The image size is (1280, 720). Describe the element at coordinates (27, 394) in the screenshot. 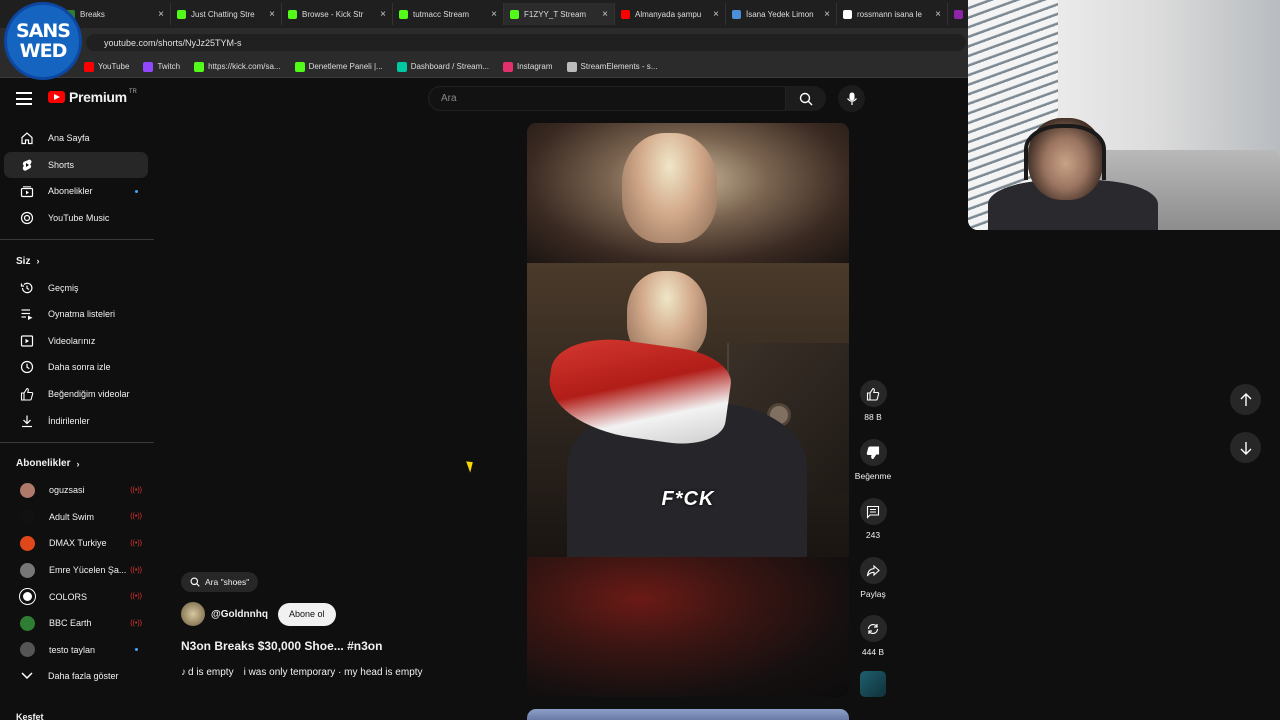

I see `like-icon` at that location.